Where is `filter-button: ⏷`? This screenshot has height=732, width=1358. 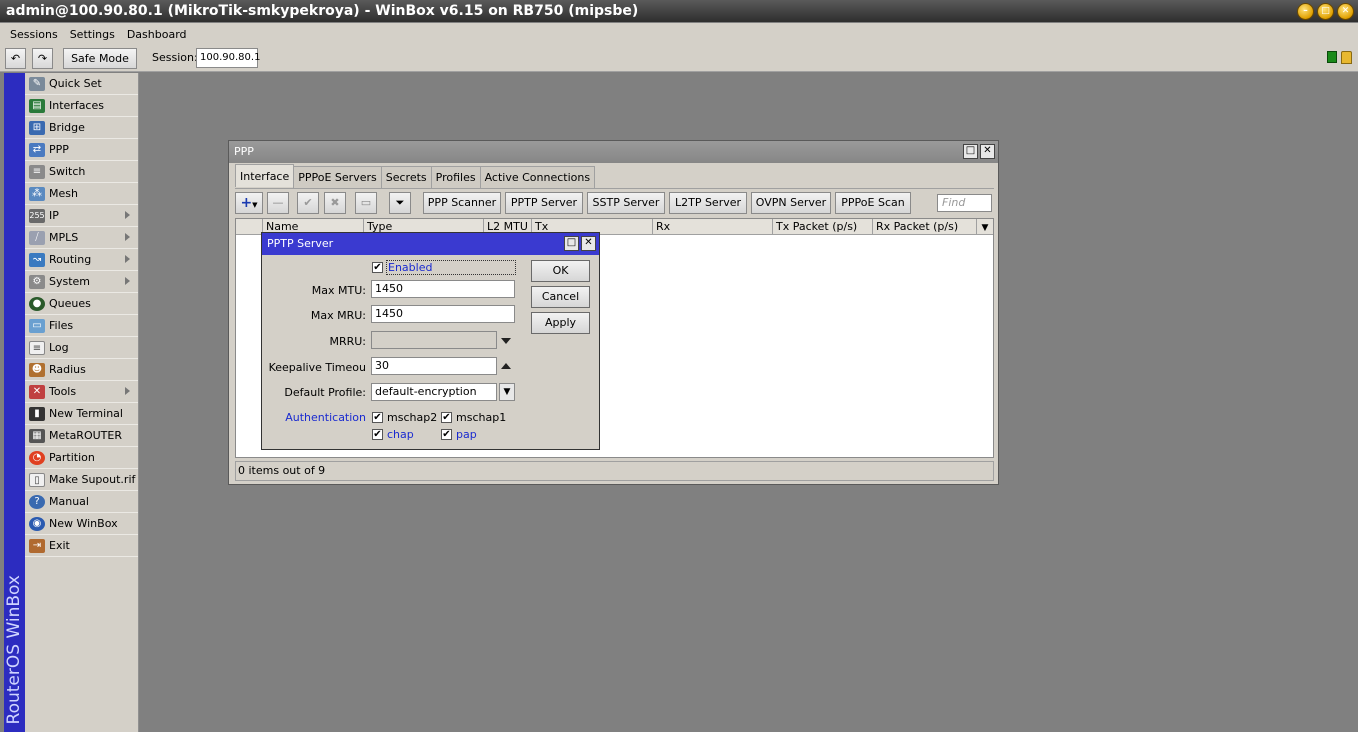
filter-button: ⏷ is located at coordinates (400, 203).